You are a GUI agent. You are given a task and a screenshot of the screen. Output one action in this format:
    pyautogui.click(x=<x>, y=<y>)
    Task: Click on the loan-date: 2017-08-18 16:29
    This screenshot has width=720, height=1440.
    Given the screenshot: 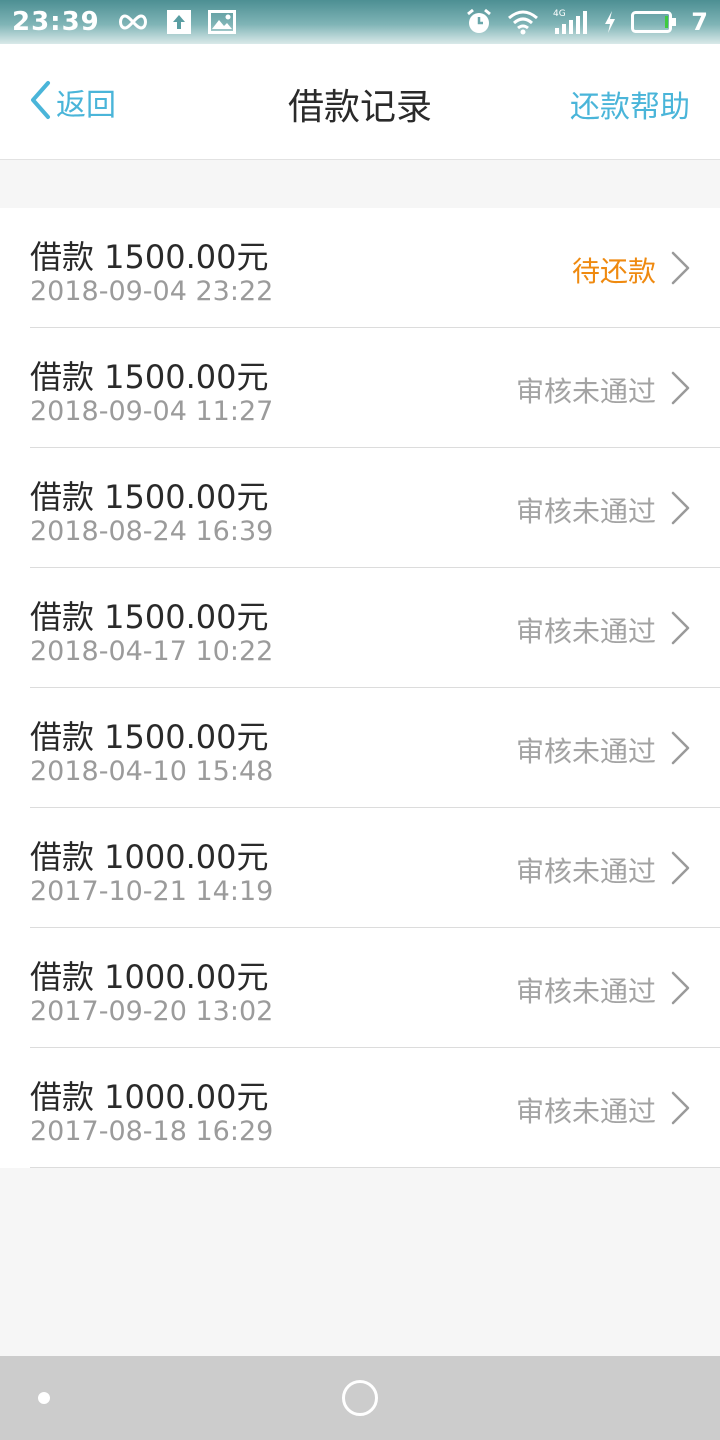 What is the action you would take?
    pyautogui.click(x=152, y=1131)
    